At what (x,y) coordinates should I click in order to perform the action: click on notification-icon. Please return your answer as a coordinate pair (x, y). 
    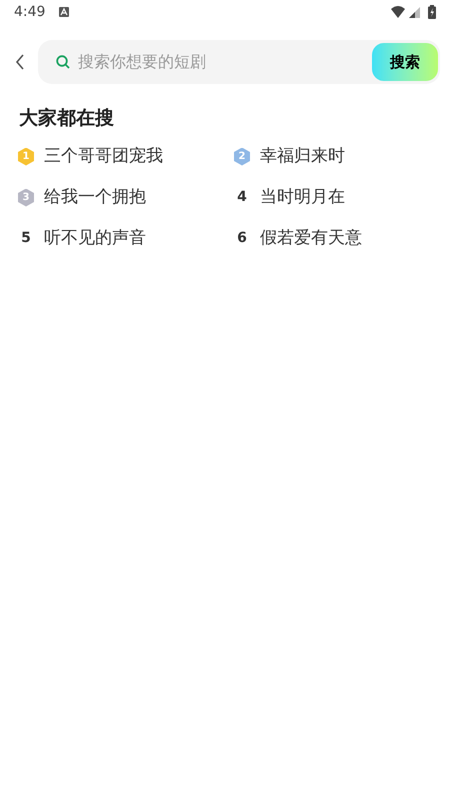
    Looking at the image, I should click on (64, 12).